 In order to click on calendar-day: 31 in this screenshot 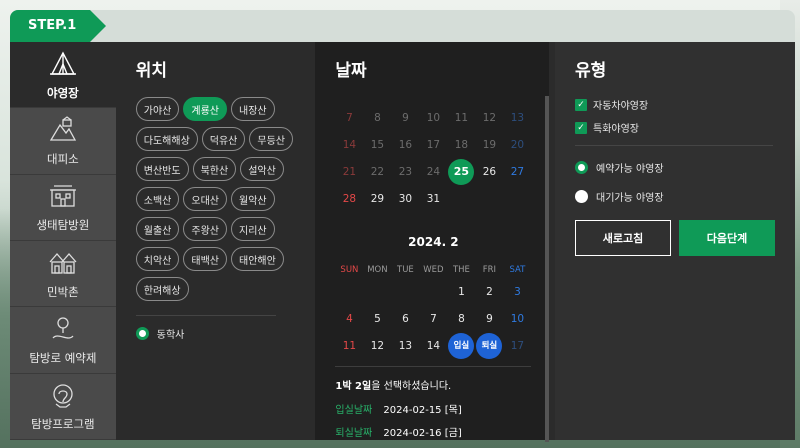, I will do `click(433, 199)`.